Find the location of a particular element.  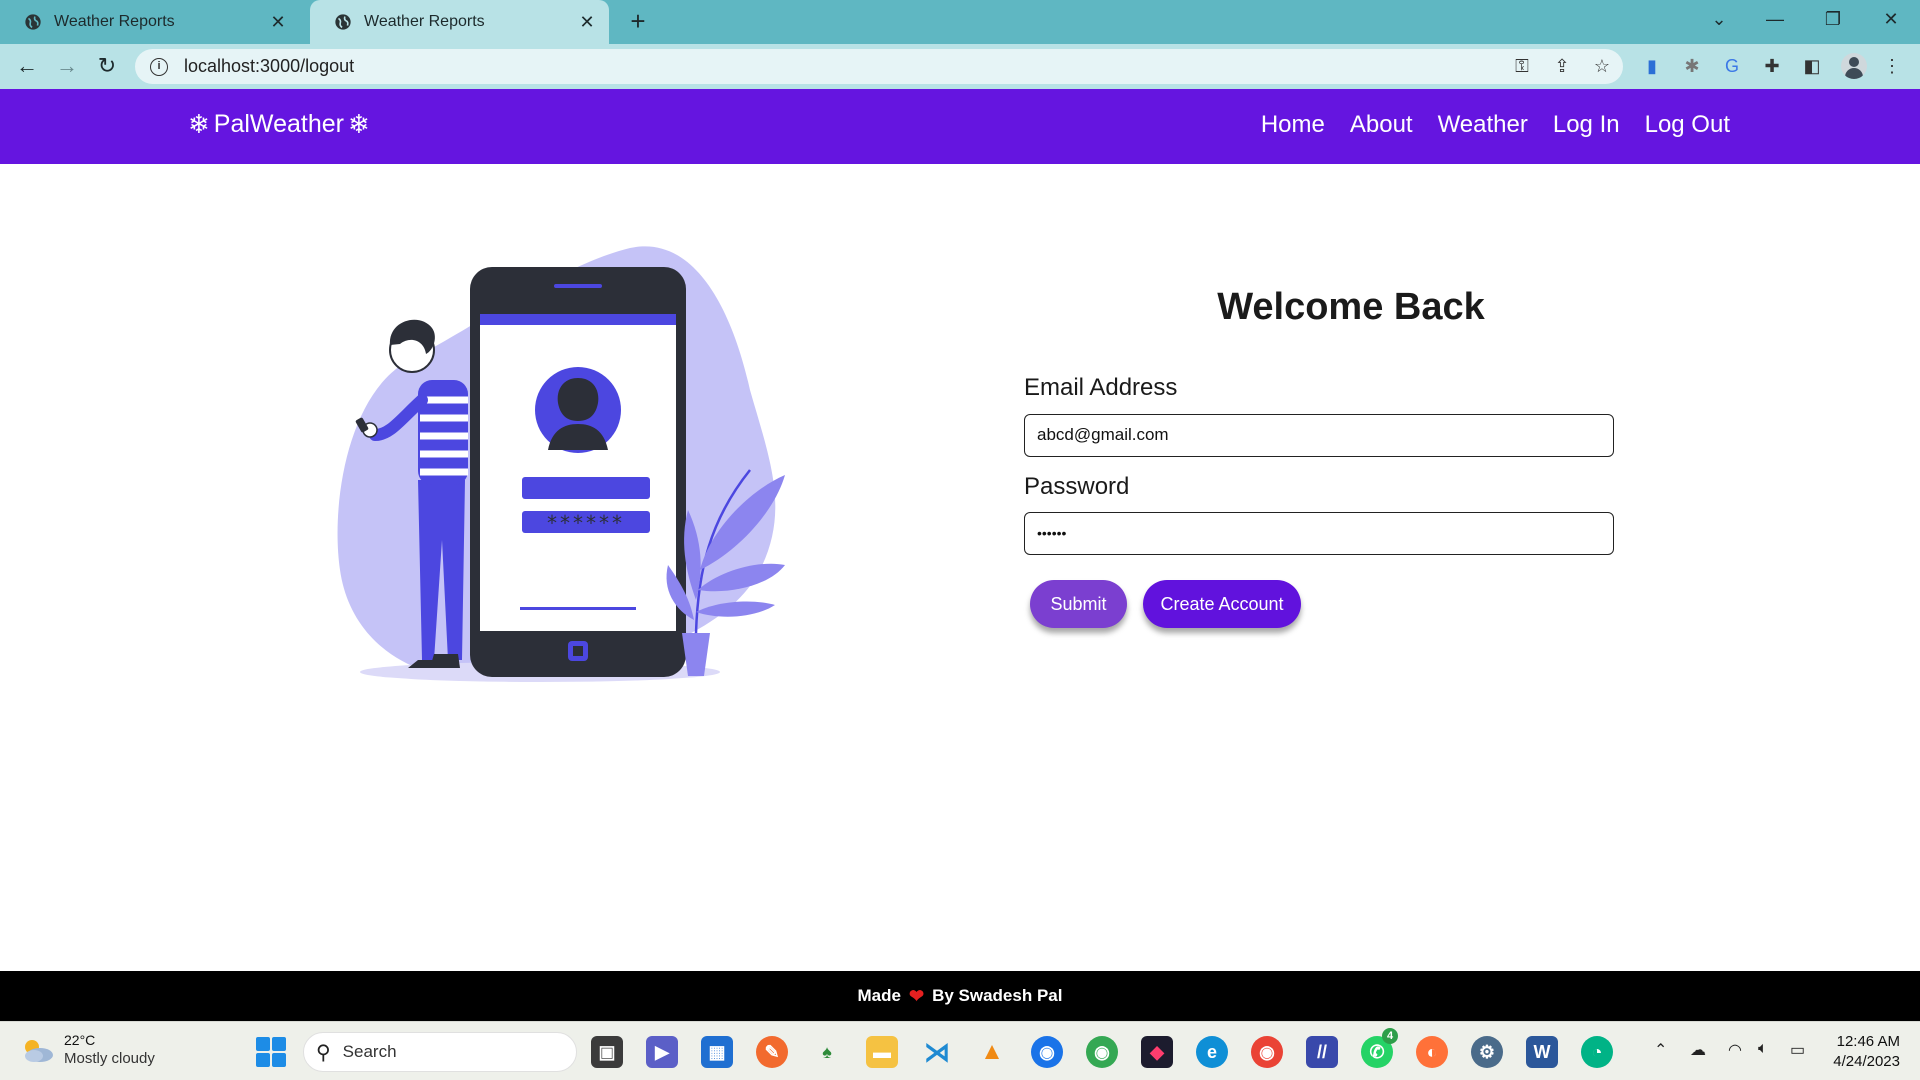

browser-menu-icon: ⋮ is located at coordinates (1892, 66).